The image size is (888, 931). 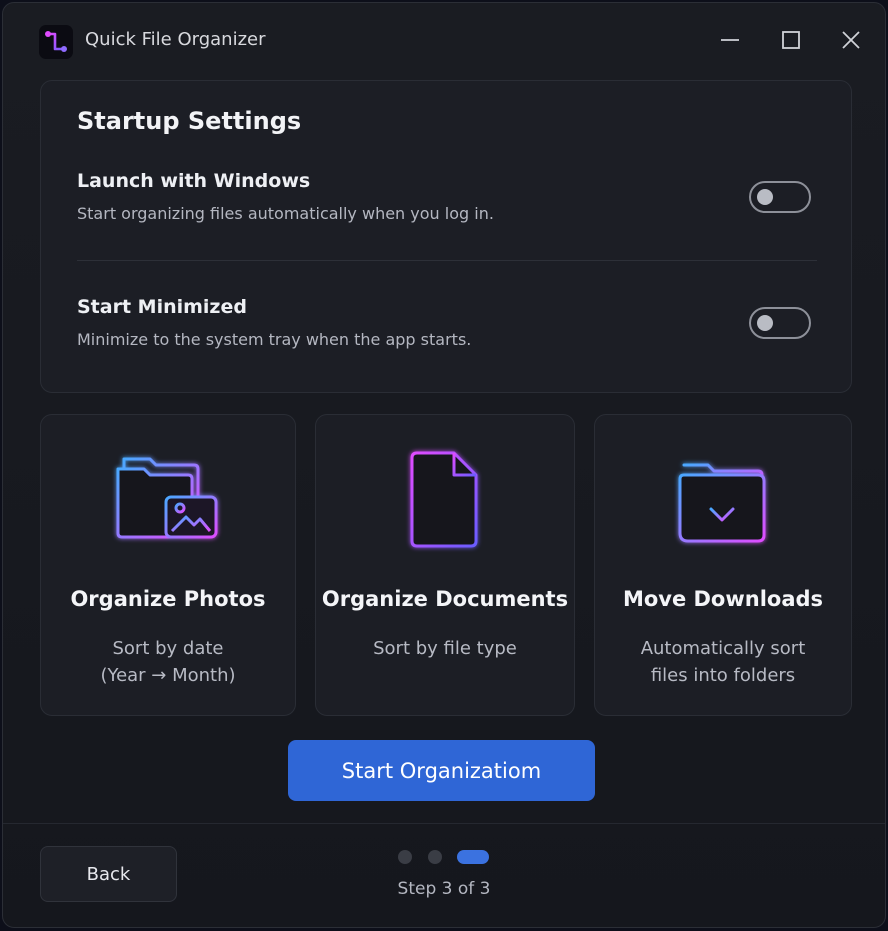 I want to click on photo-folder-icon, so click(x=168, y=500).